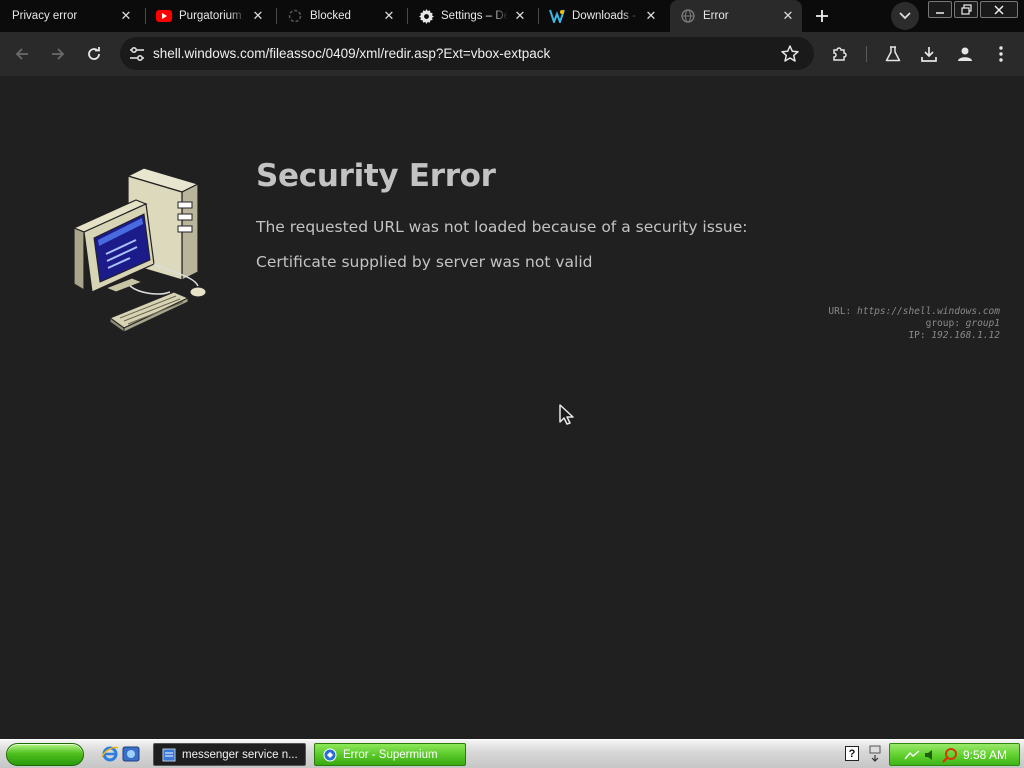 This screenshot has height=768, width=1024. Describe the element at coordinates (931, 755) in the screenshot. I see `tray-speaker-icon` at that location.